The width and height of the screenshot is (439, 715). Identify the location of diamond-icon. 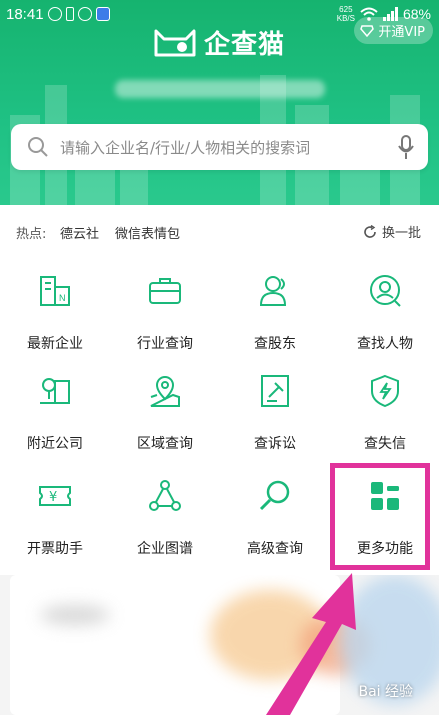
(367, 30).